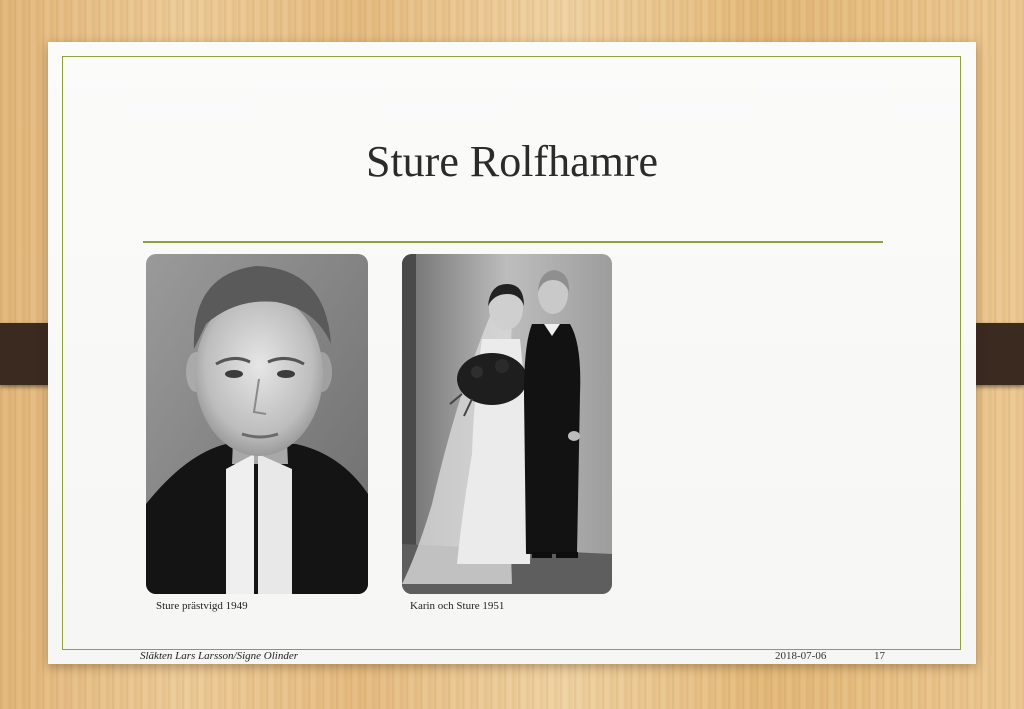 This screenshot has width=1024, height=709. Describe the element at coordinates (513, 242) in the screenshot. I see `title-divider` at that location.